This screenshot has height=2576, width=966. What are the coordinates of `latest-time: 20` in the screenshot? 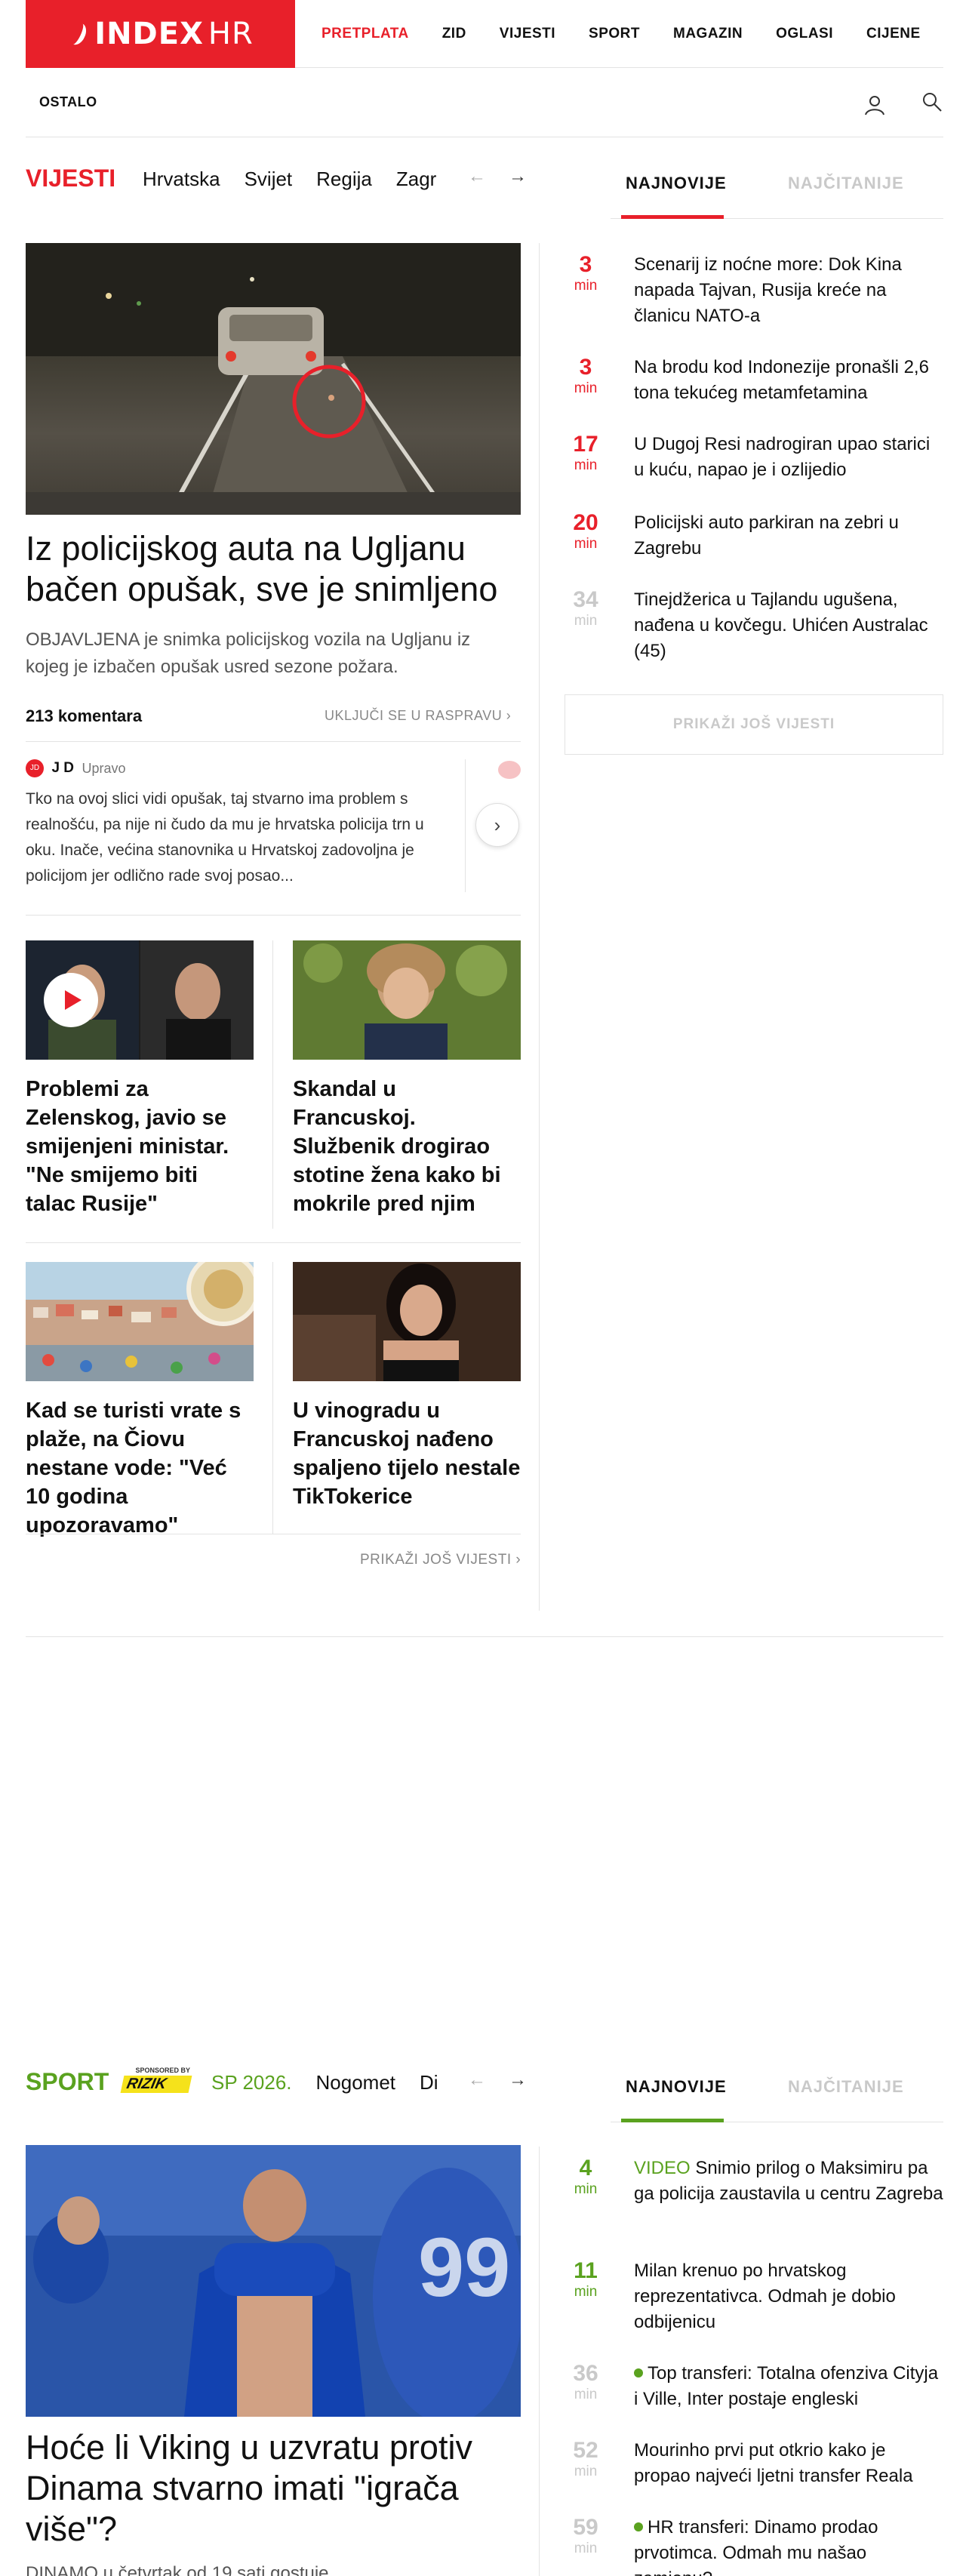 It's located at (585, 522).